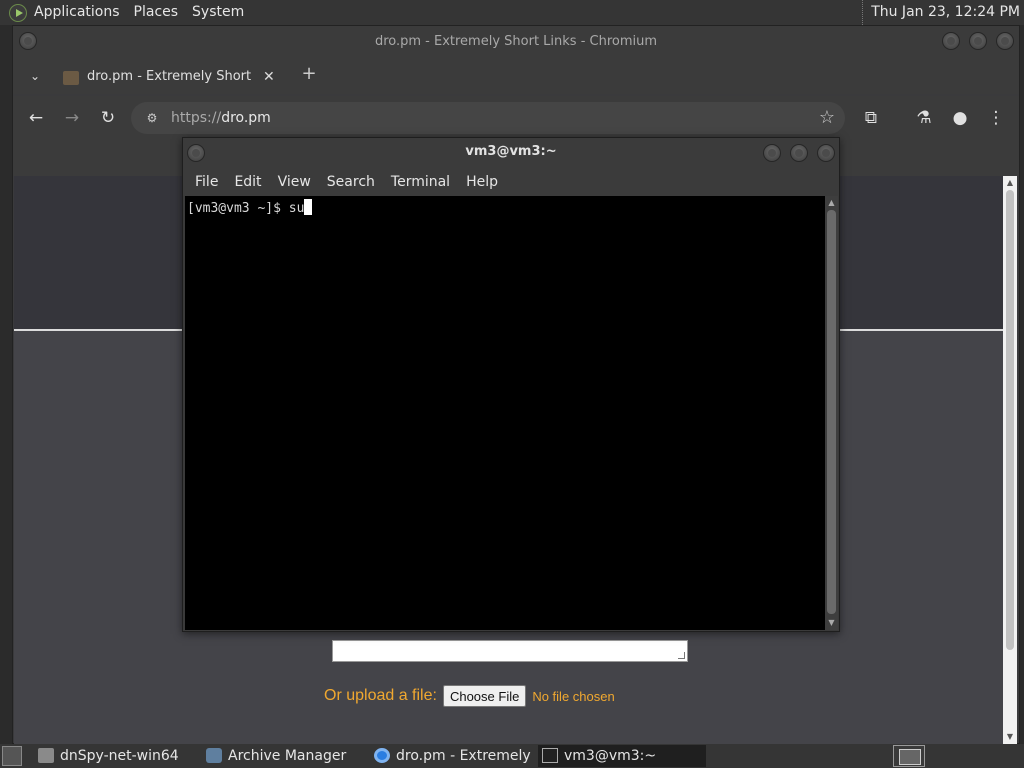  I want to click on minimize-button, so click(951, 41).